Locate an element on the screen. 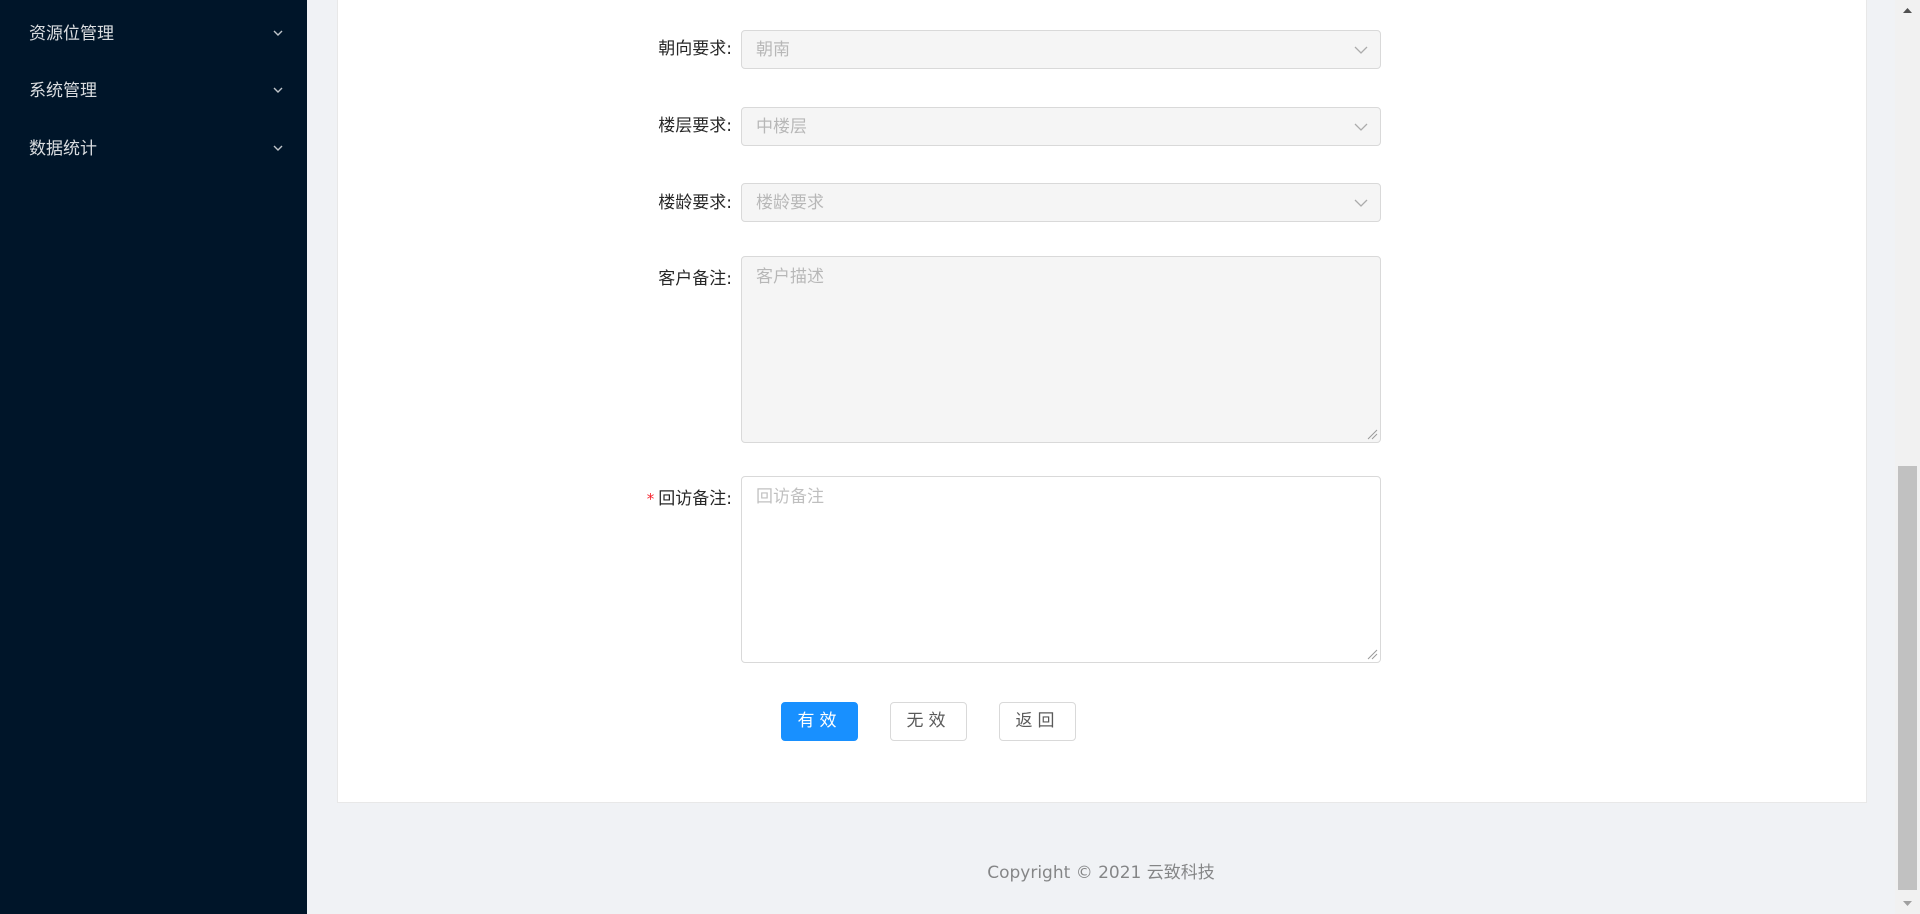  back-button: 返回 is located at coordinates (1037, 721).